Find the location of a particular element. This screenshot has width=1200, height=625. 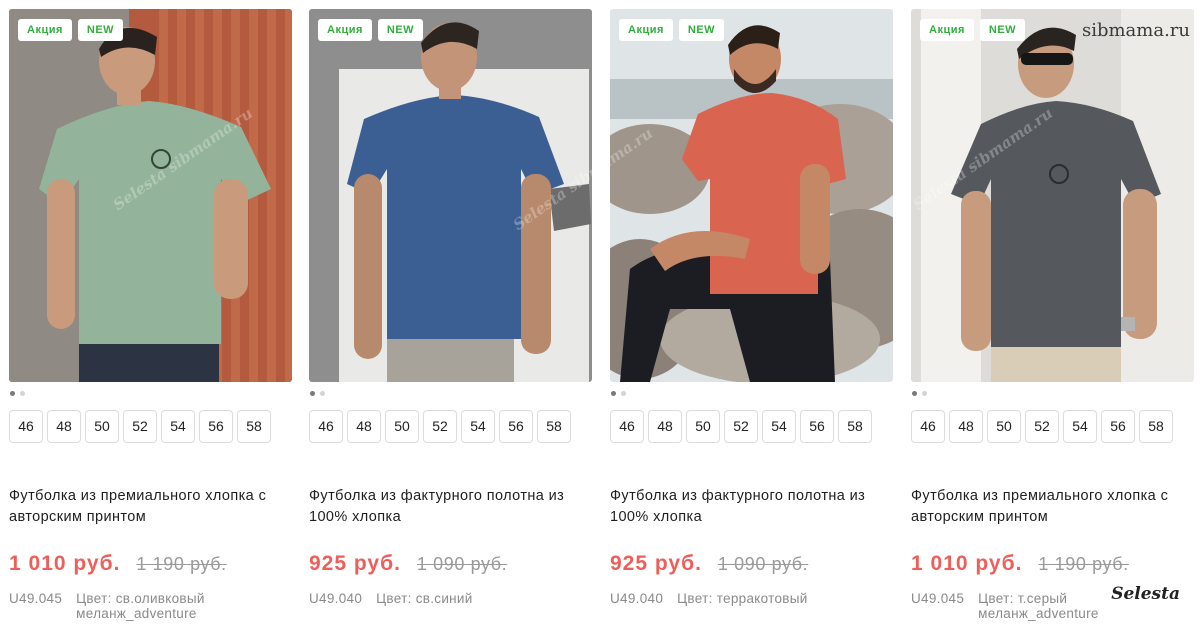

product-color: Цвет: св.оливковый меланж_adventure is located at coordinates (140, 606).